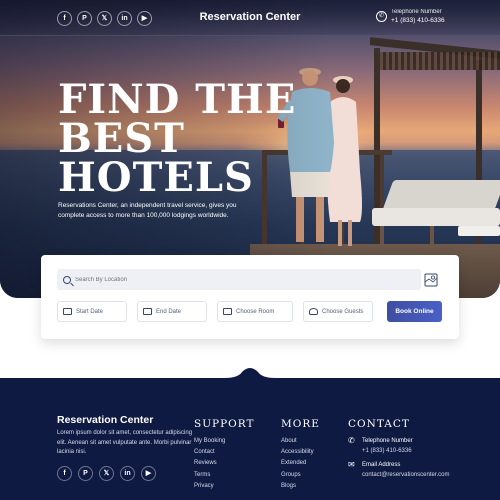 This screenshot has width=500, height=500. What do you see at coordinates (227, 311) in the screenshot?
I see `bed-icon` at bounding box center [227, 311].